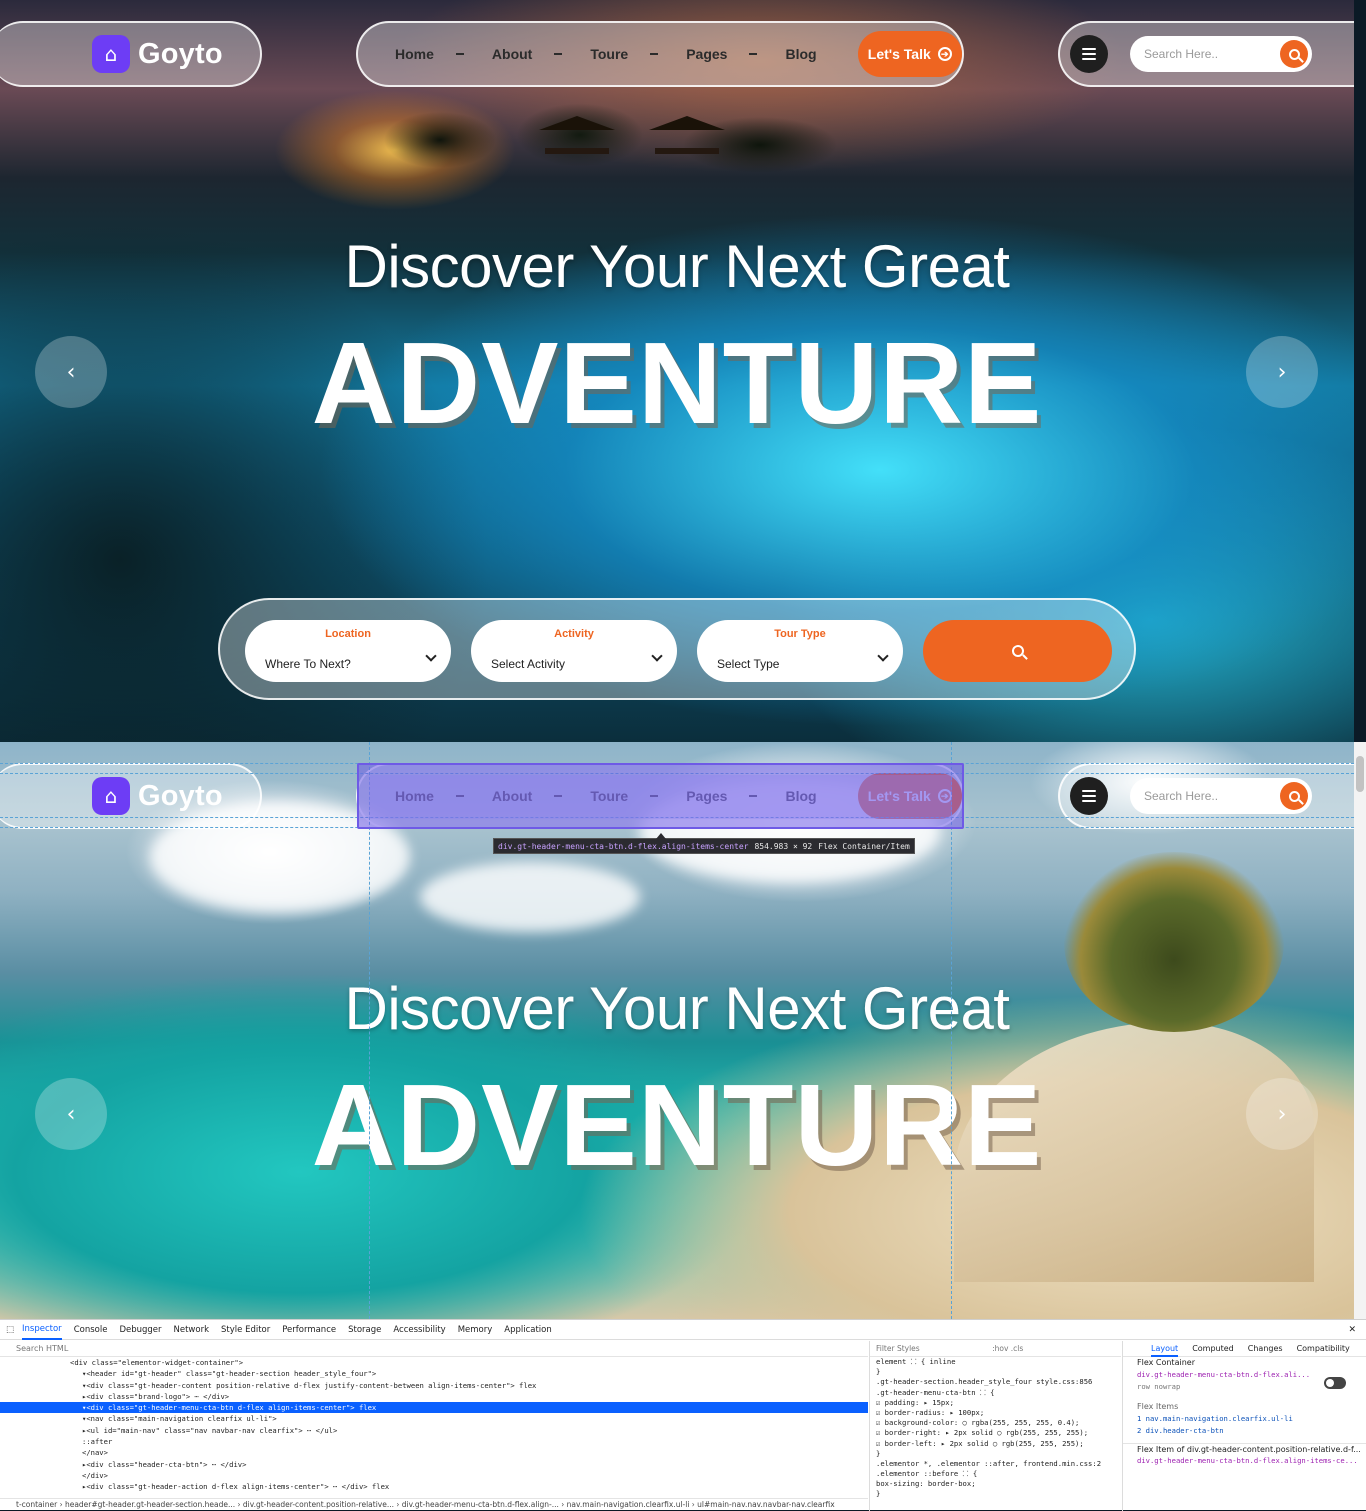 The image size is (1366, 1511). Describe the element at coordinates (434, 1349) in the screenshot. I see `html-search-input: Search HTML` at that location.